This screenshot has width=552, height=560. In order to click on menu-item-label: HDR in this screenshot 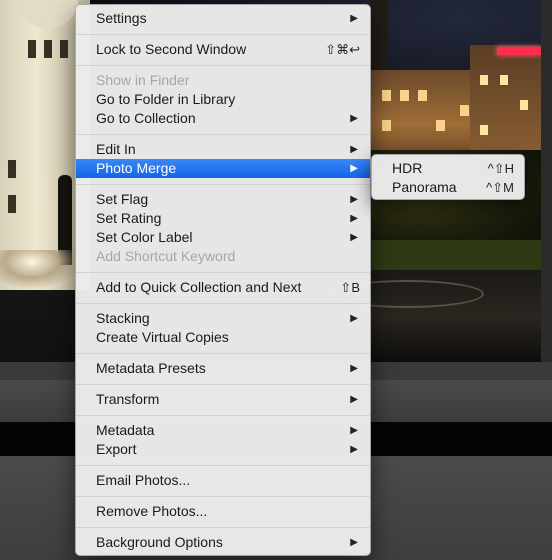, I will do `click(407, 168)`.